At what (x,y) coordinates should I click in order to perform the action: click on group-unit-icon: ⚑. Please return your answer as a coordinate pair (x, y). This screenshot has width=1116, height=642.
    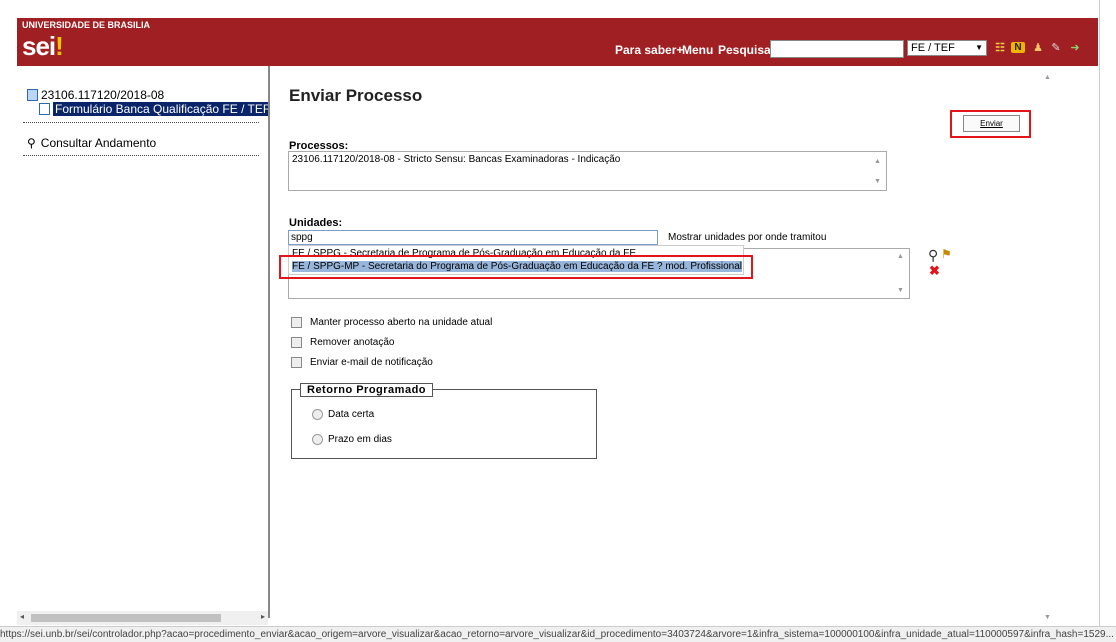
    Looking at the image, I should click on (946, 254).